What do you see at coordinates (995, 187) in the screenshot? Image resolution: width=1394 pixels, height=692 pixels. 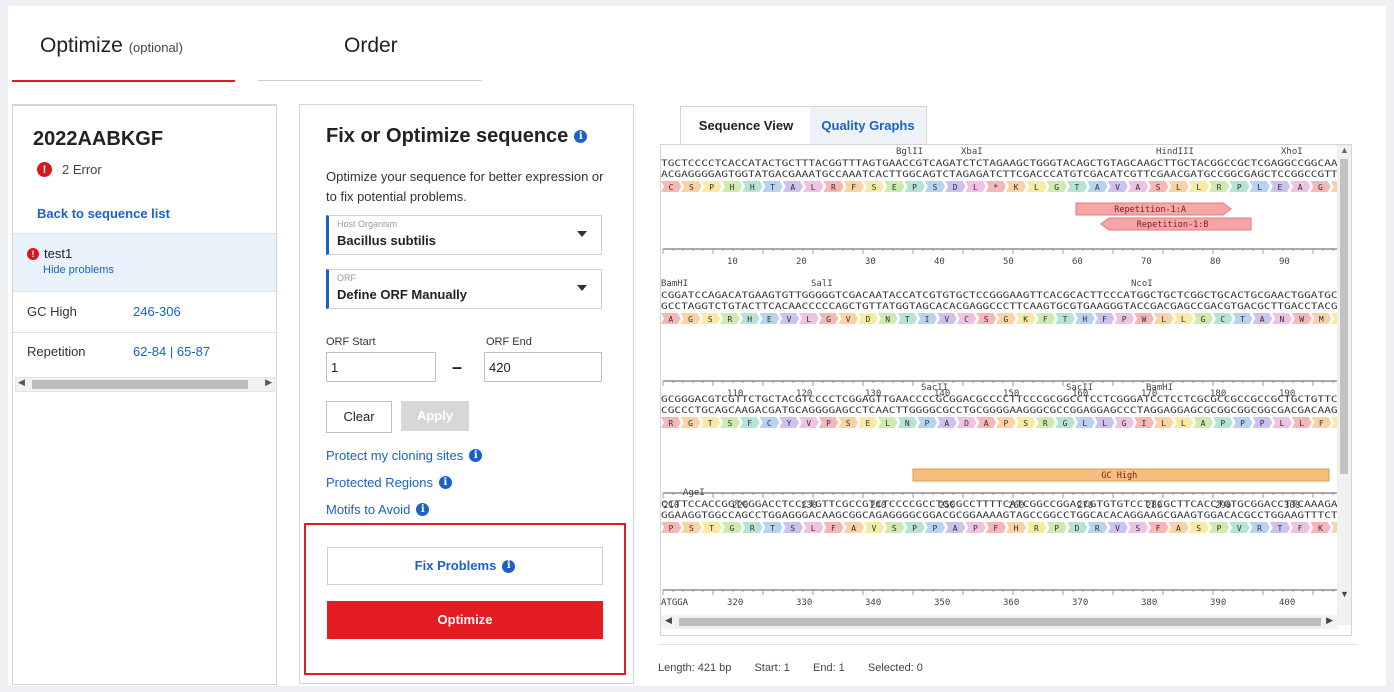 I see `amino-acid-label: *` at bounding box center [995, 187].